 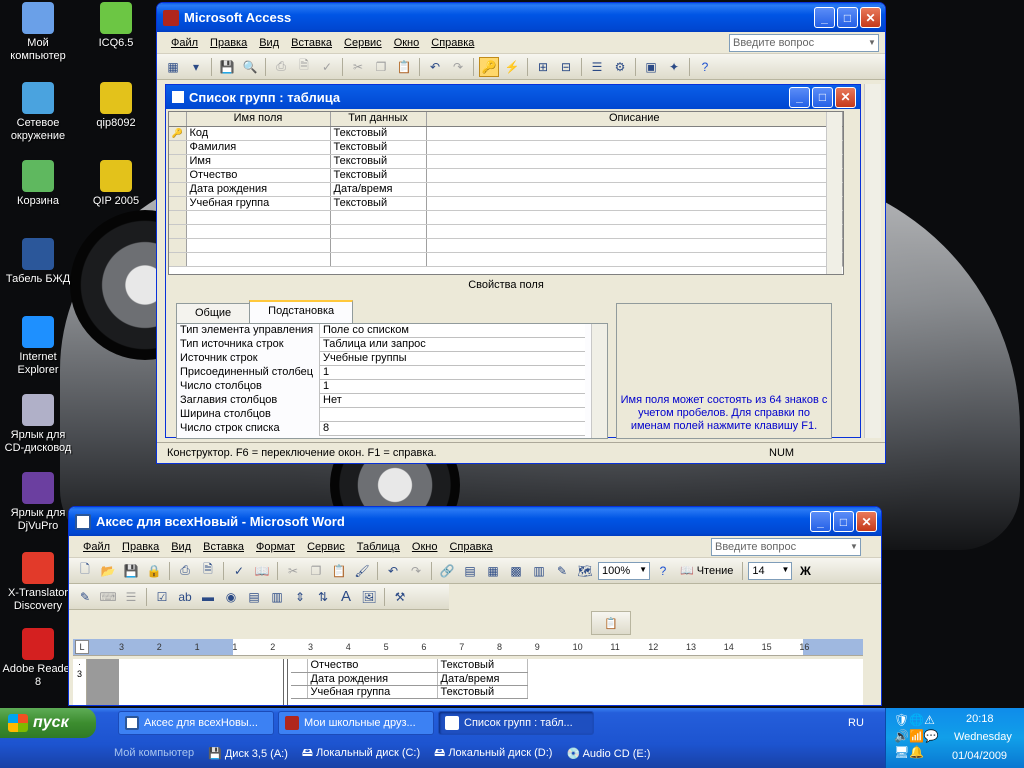 I want to click on access-menu-item: Справка, so click(x=452, y=43).